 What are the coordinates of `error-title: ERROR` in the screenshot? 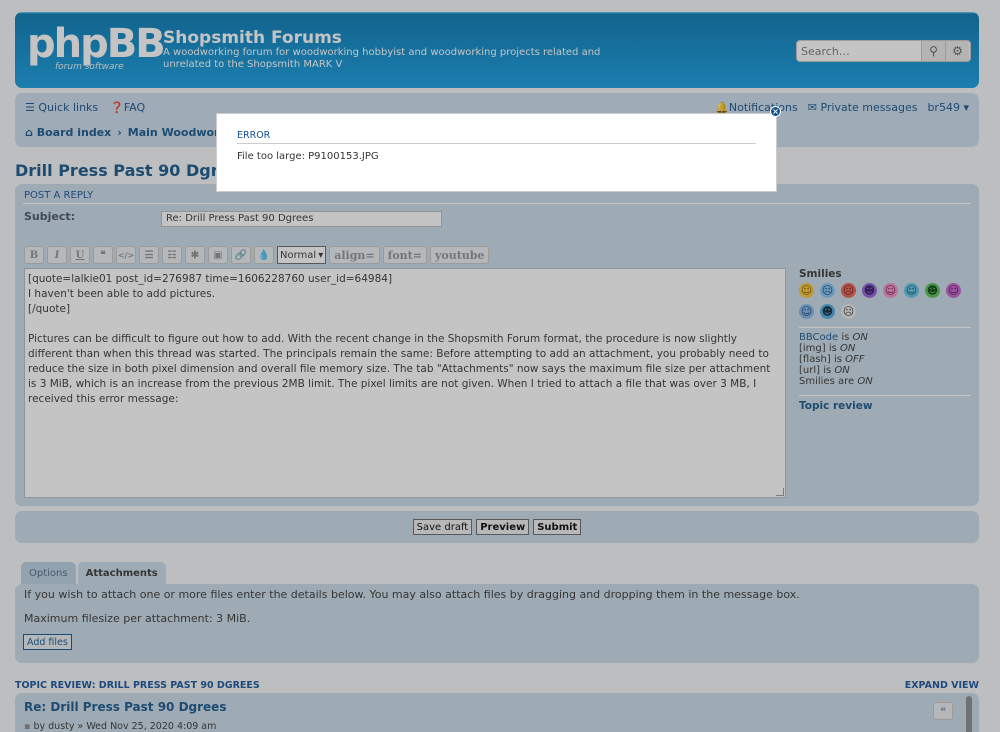 It's located at (254, 135).